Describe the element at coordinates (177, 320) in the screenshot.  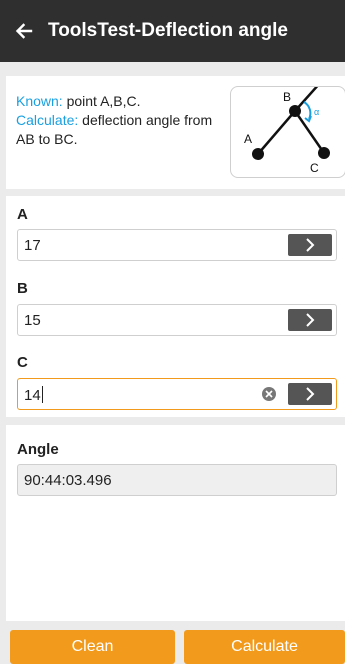
I see `point-b-input: 15` at that location.